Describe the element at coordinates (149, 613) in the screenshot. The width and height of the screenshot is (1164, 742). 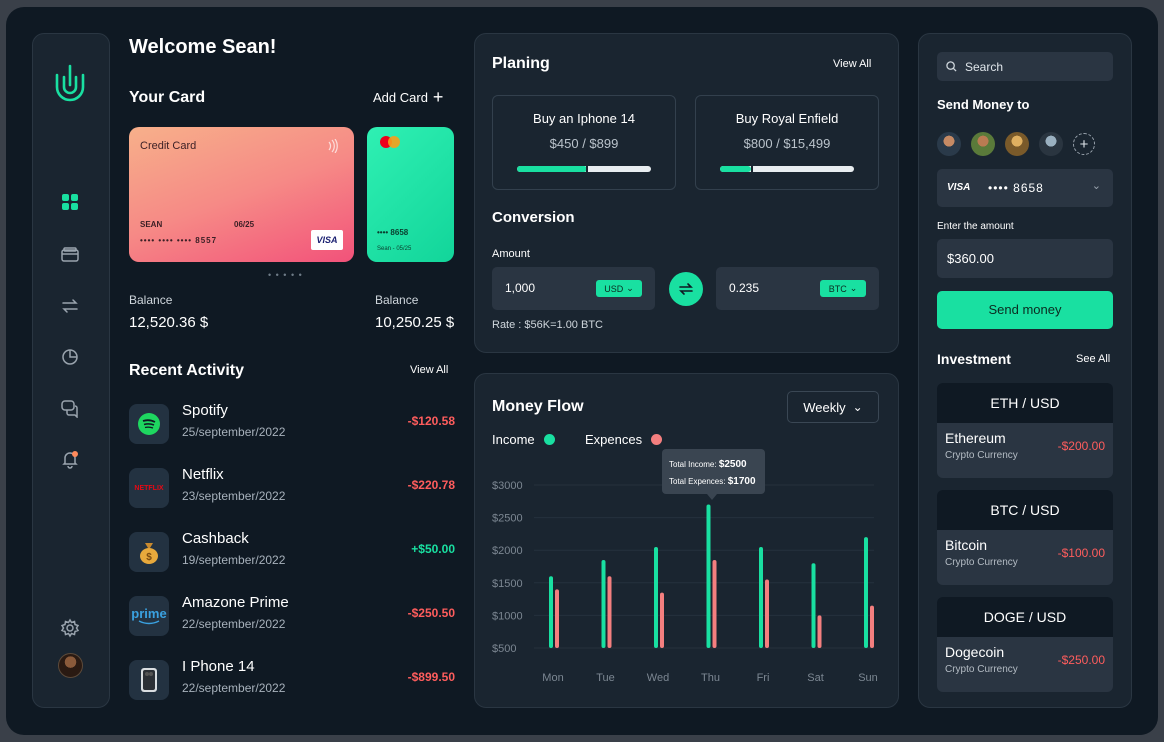
I see `prime-logo-text: prime` at that location.